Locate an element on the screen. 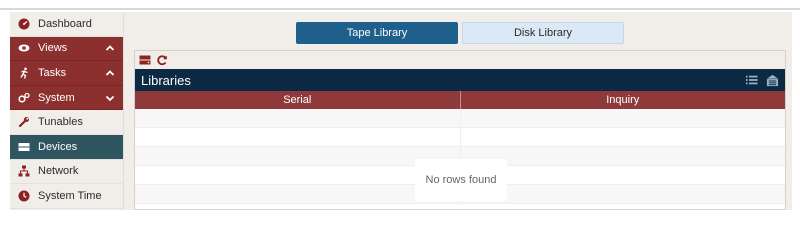 Image resolution: width=800 pixels, height=240 pixels. sidebar-item-network: Network is located at coordinates (66, 172).